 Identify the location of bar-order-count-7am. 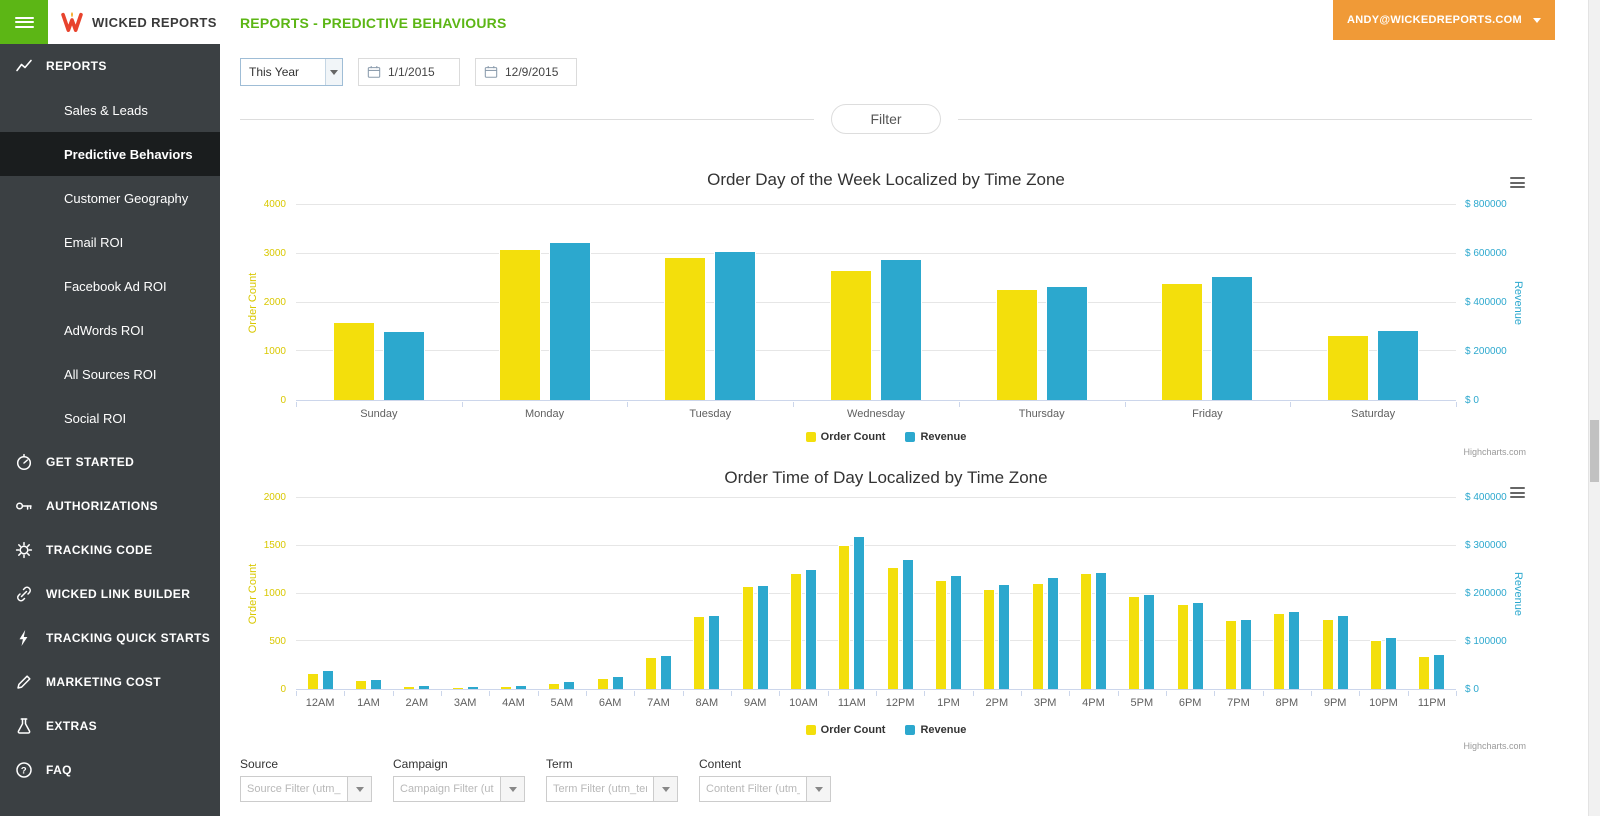
(650, 672).